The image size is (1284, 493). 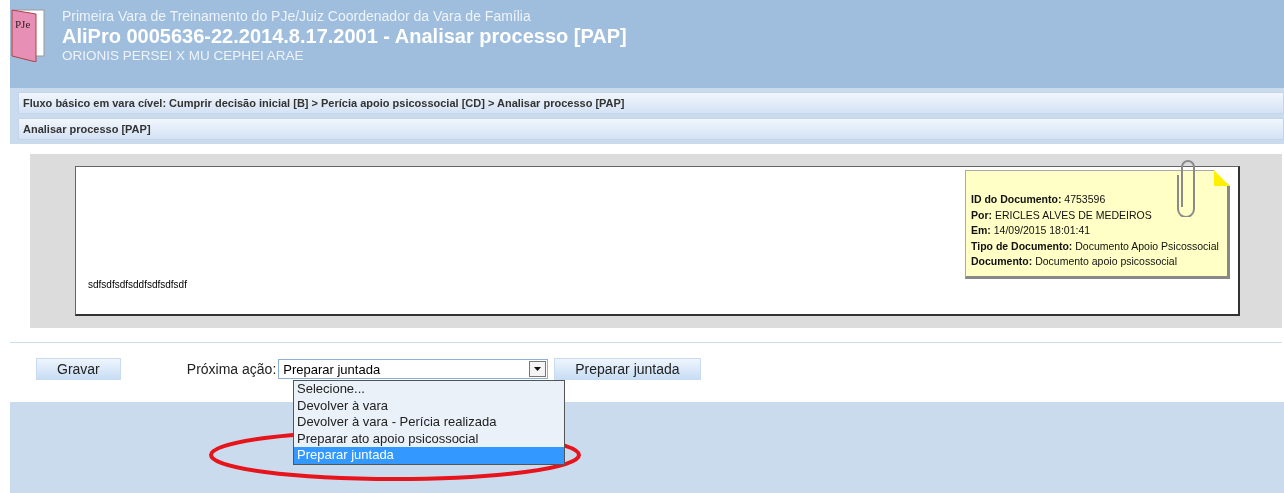 I want to click on save-button: Gravar, so click(x=78, y=369).